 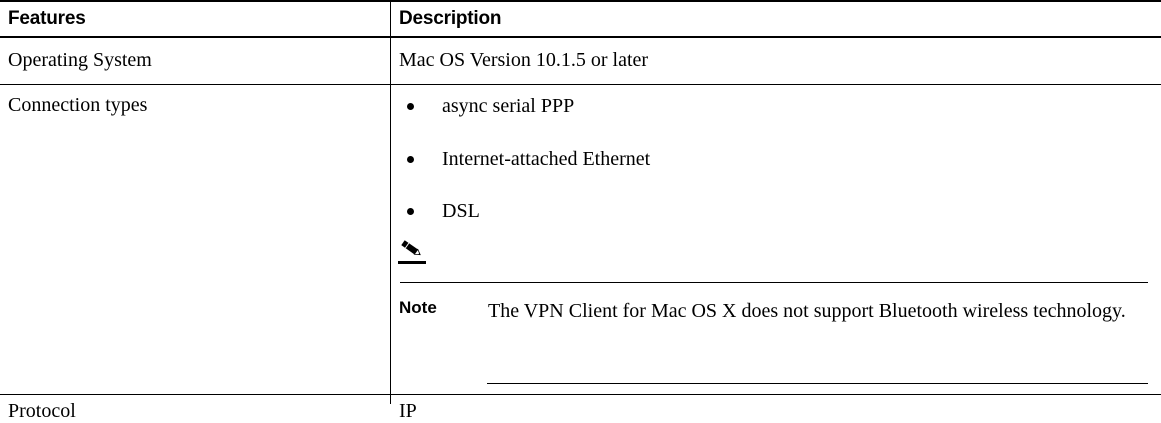 I want to click on note-label: Note, so click(x=418, y=307).